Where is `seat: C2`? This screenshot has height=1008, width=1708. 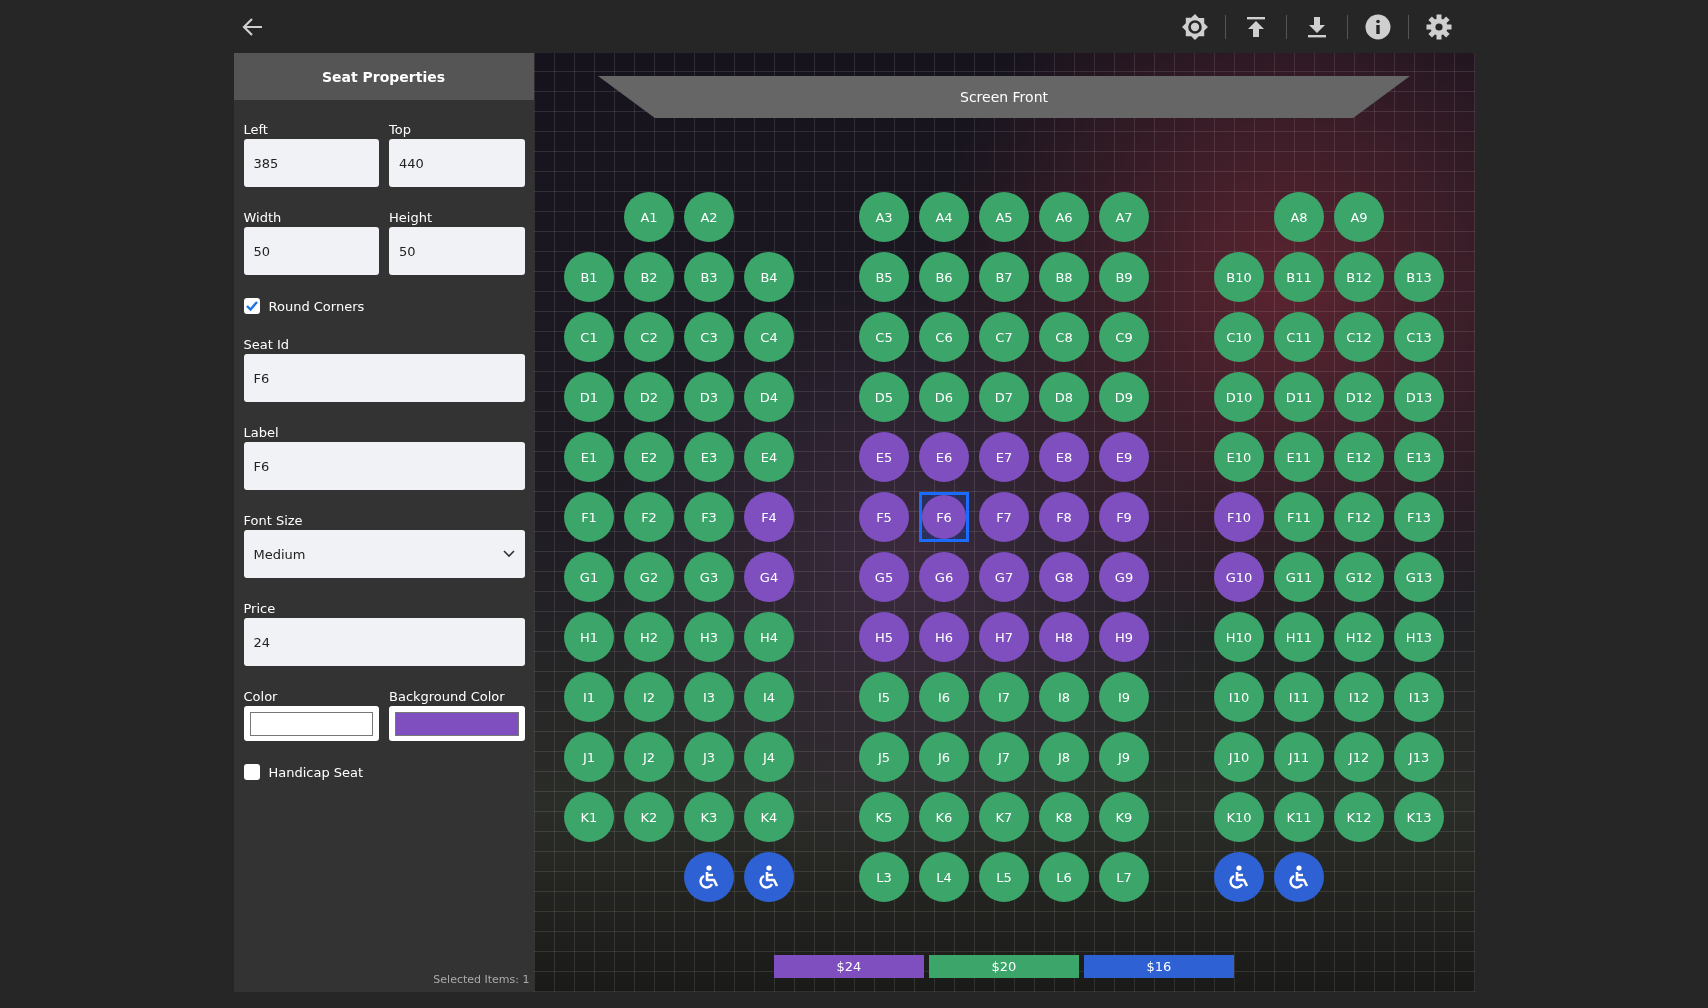 seat: C2 is located at coordinates (649, 337).